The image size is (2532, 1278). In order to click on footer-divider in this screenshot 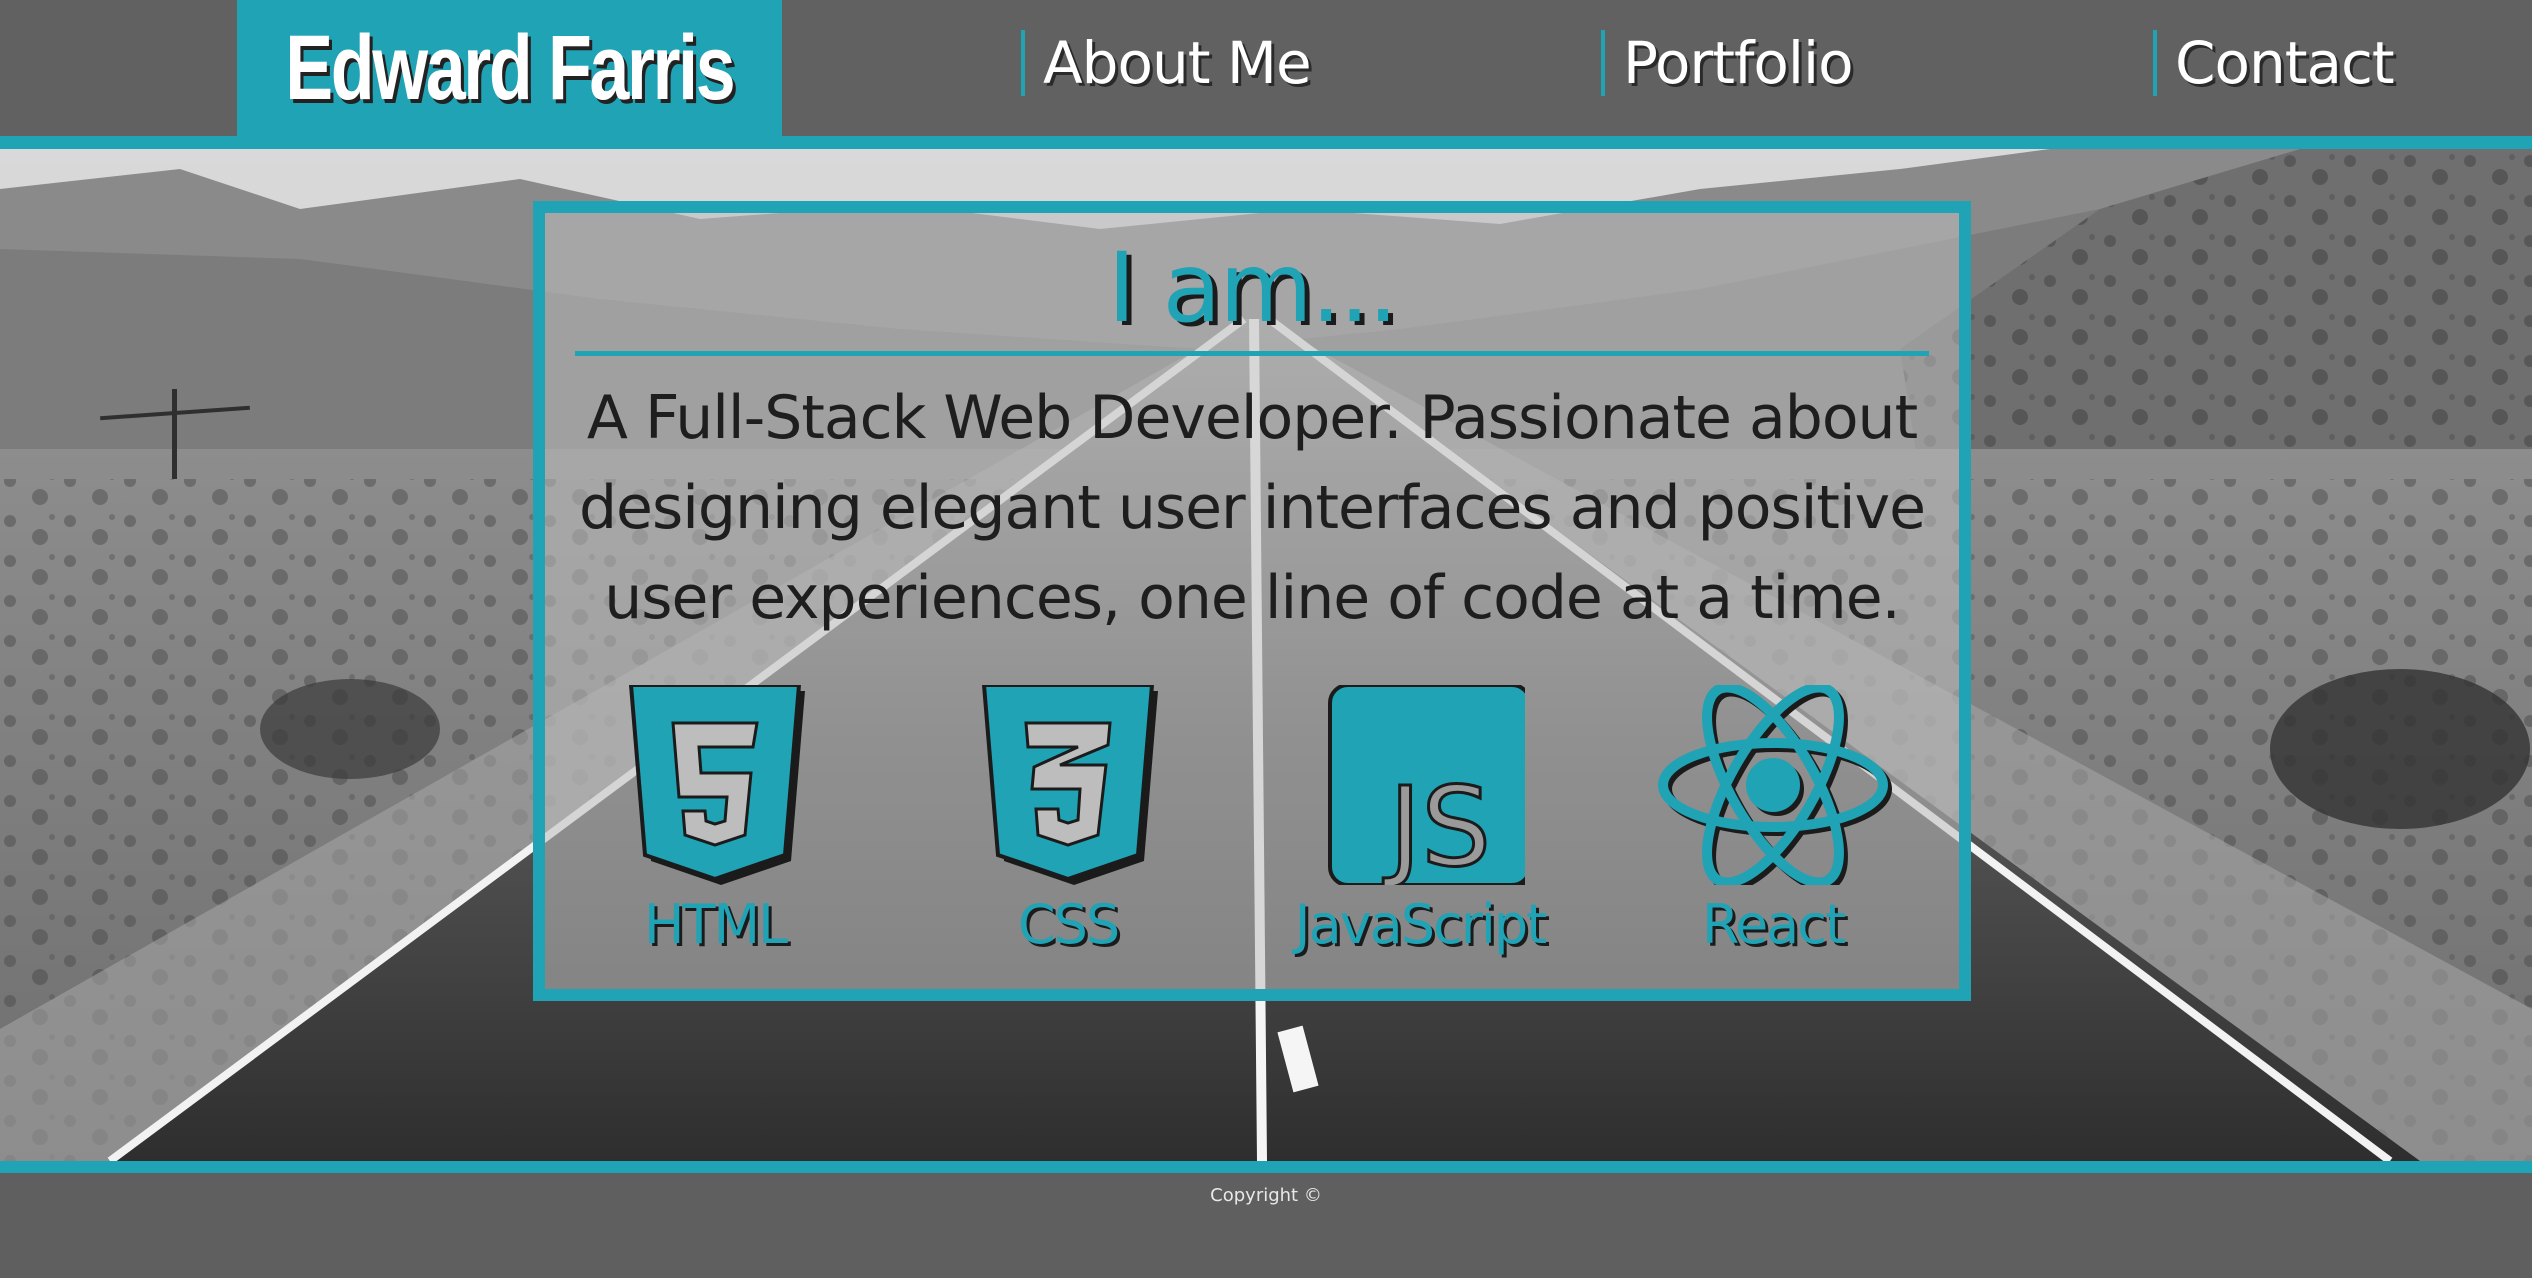, I will do `click(1266, 1167)`.